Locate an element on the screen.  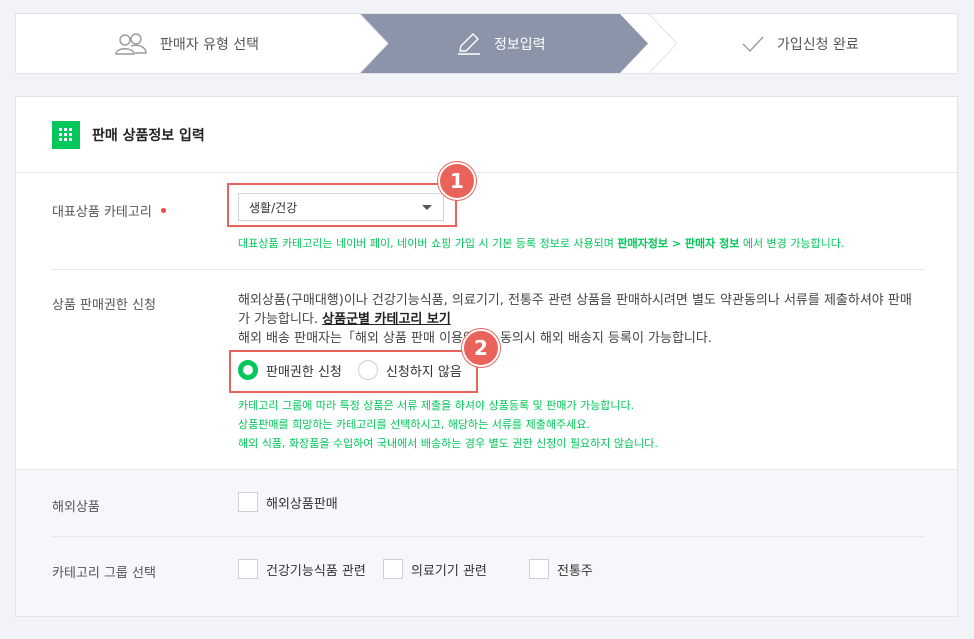
checkbox-label: 해외상품판매 is located at coordinates (302, 504).